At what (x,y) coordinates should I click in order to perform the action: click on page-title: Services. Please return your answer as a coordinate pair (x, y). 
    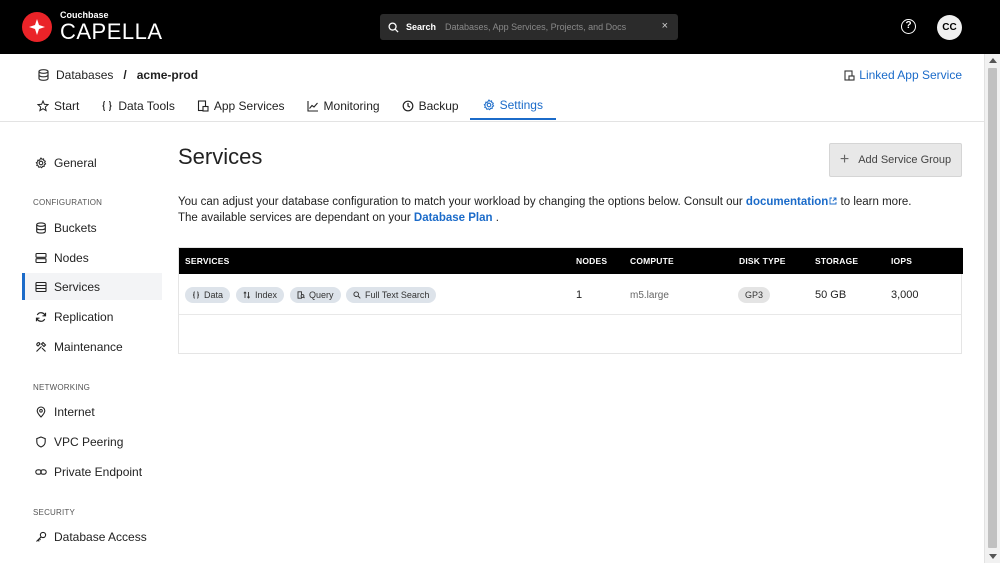
    Looking at the image, I should click on (220, 156).